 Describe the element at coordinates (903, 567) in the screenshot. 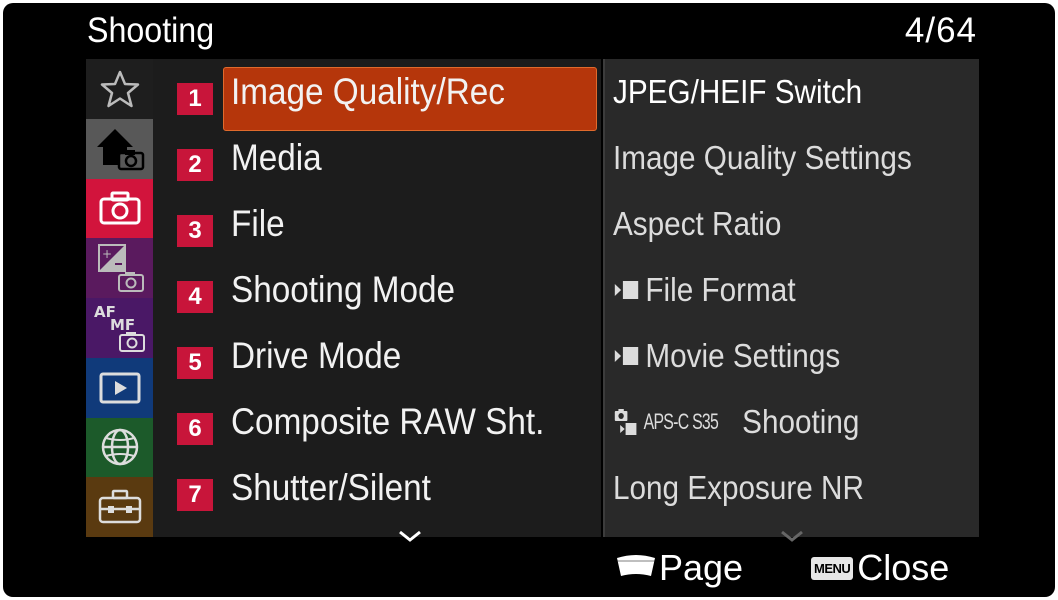

I see `close-label: Close` at that location.